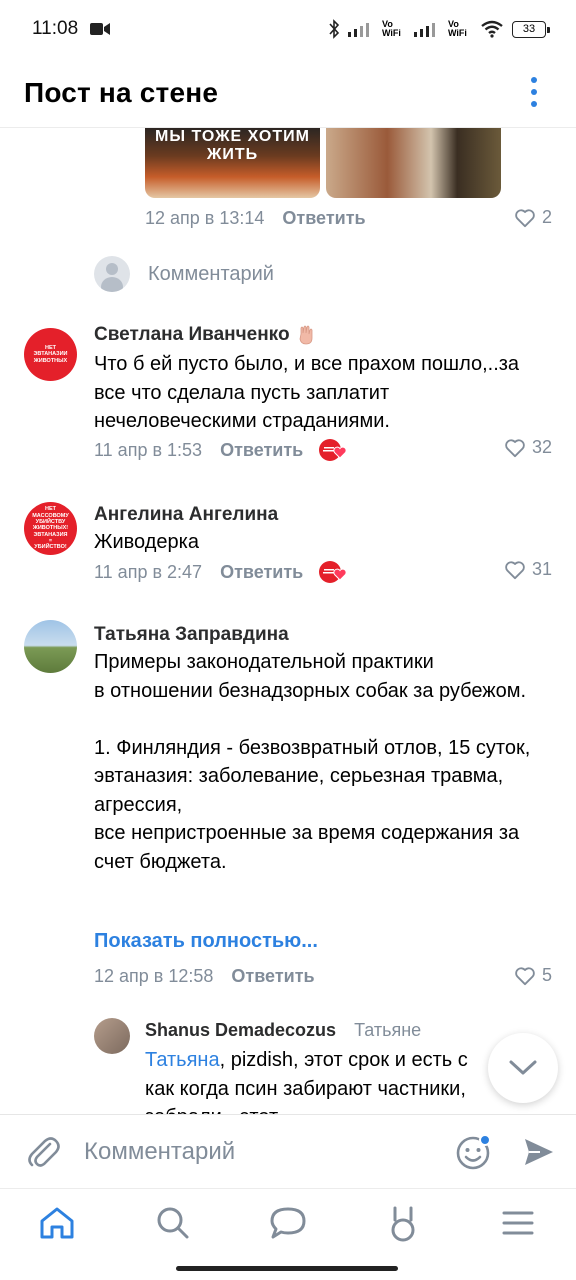  What do you see at coordinates (287, 1268) in the screenshot?
I see `home-indicator` at bounding box center [287, 1268].